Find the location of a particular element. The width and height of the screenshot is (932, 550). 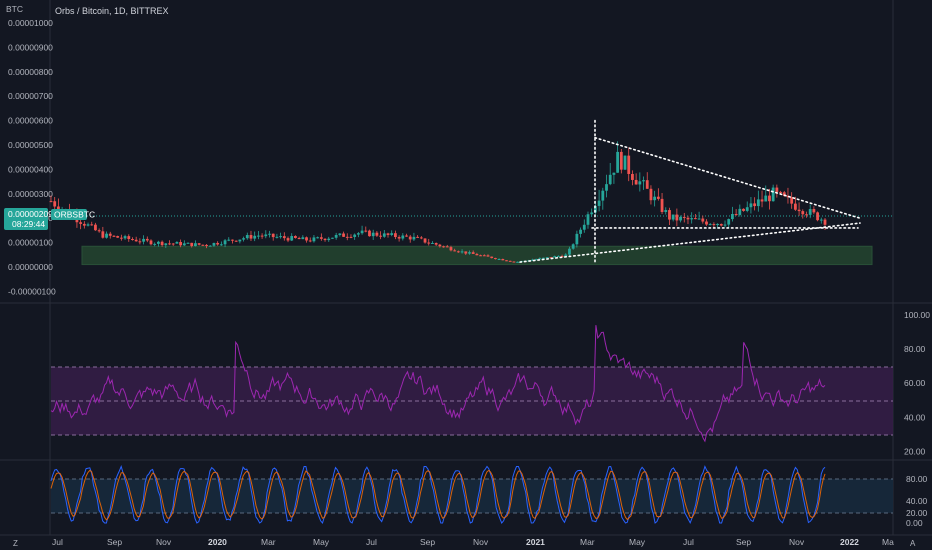

rsi-tick-label: 20.00 is located at coordinates (915, 451).